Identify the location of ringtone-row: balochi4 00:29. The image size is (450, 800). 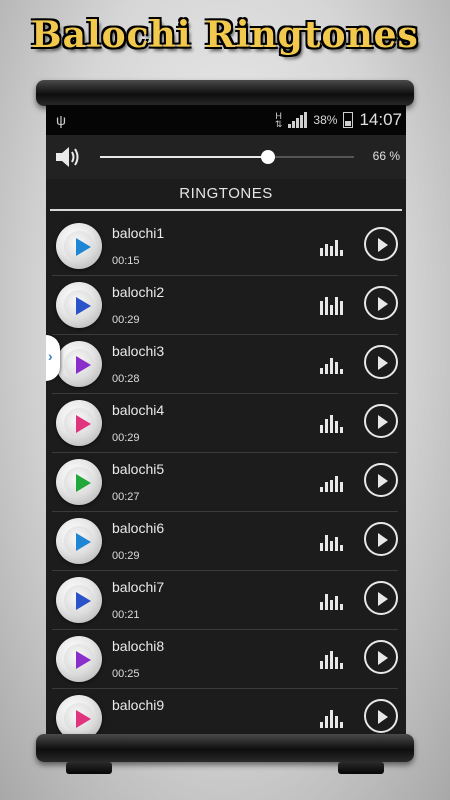
(225, 423).